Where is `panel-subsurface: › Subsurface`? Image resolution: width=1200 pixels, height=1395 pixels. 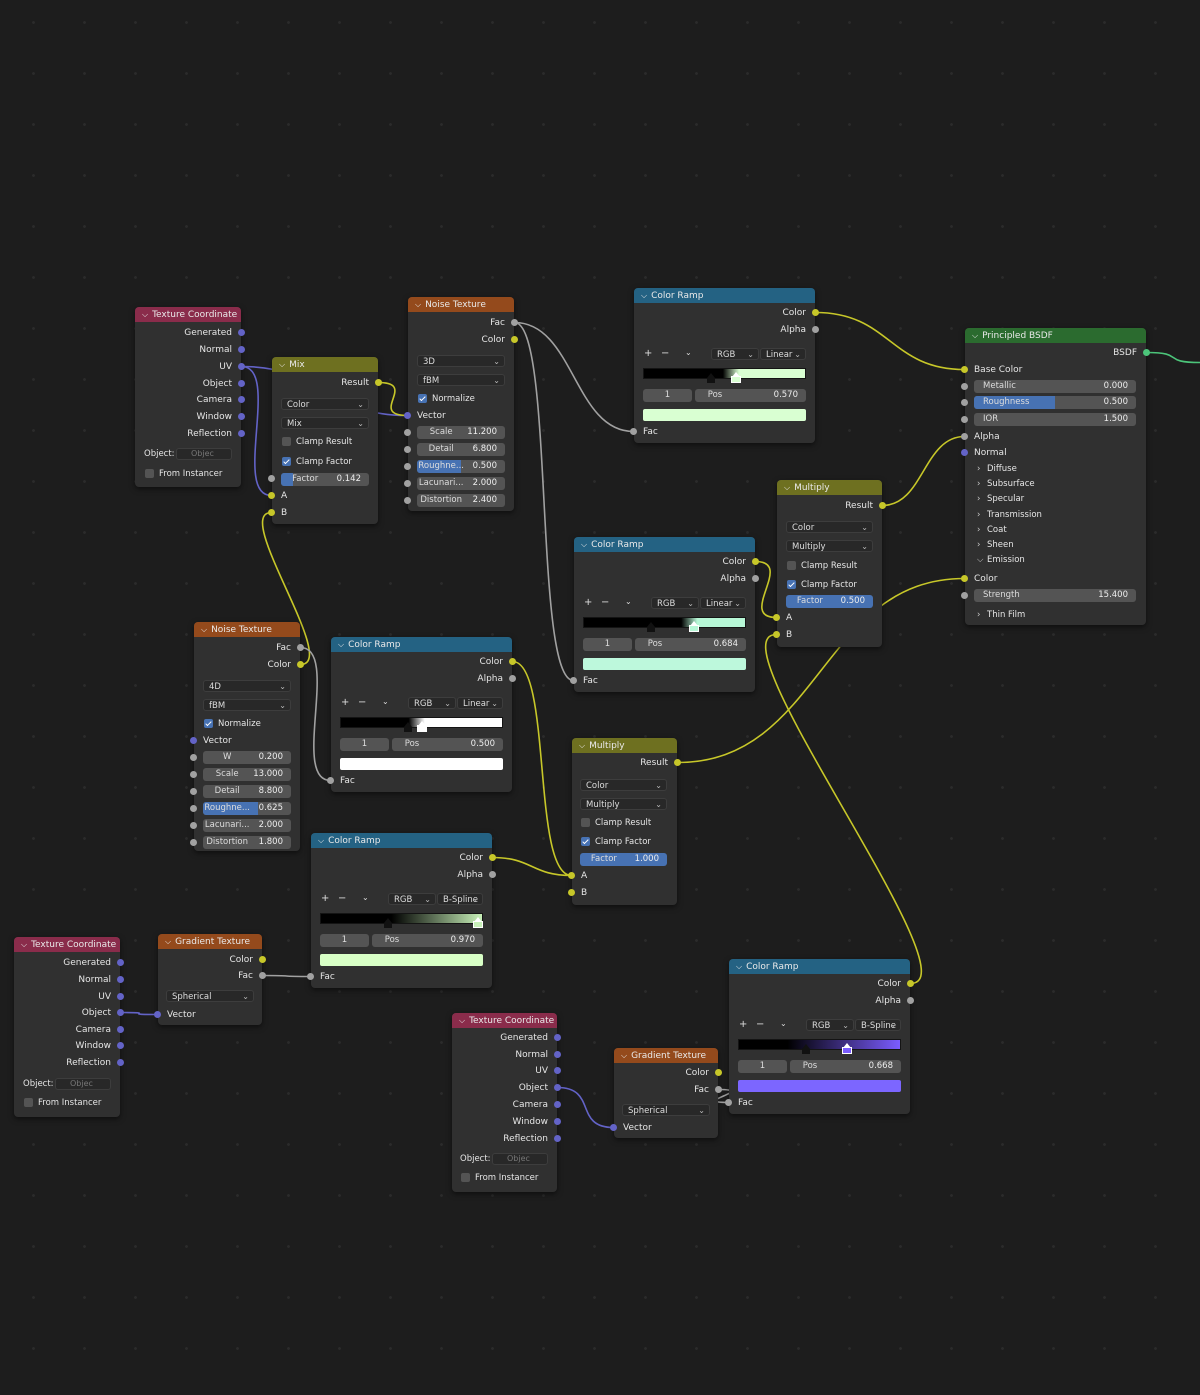
panel-subsurface: › Subsurface is located at coordinates (1055, 484).